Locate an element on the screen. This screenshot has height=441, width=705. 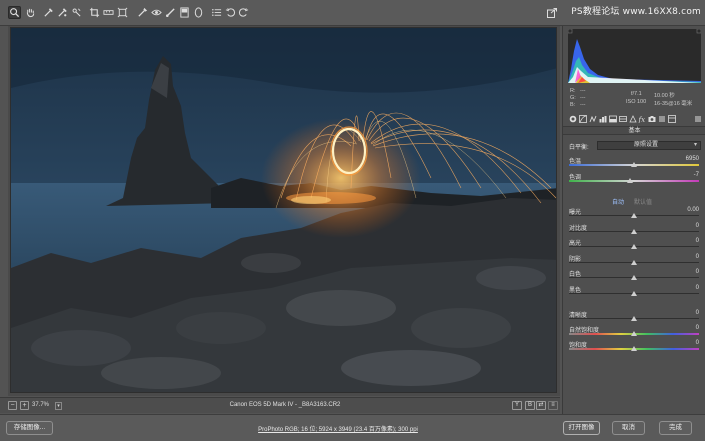
svg-text: fx is located at coordinates (641, 119).